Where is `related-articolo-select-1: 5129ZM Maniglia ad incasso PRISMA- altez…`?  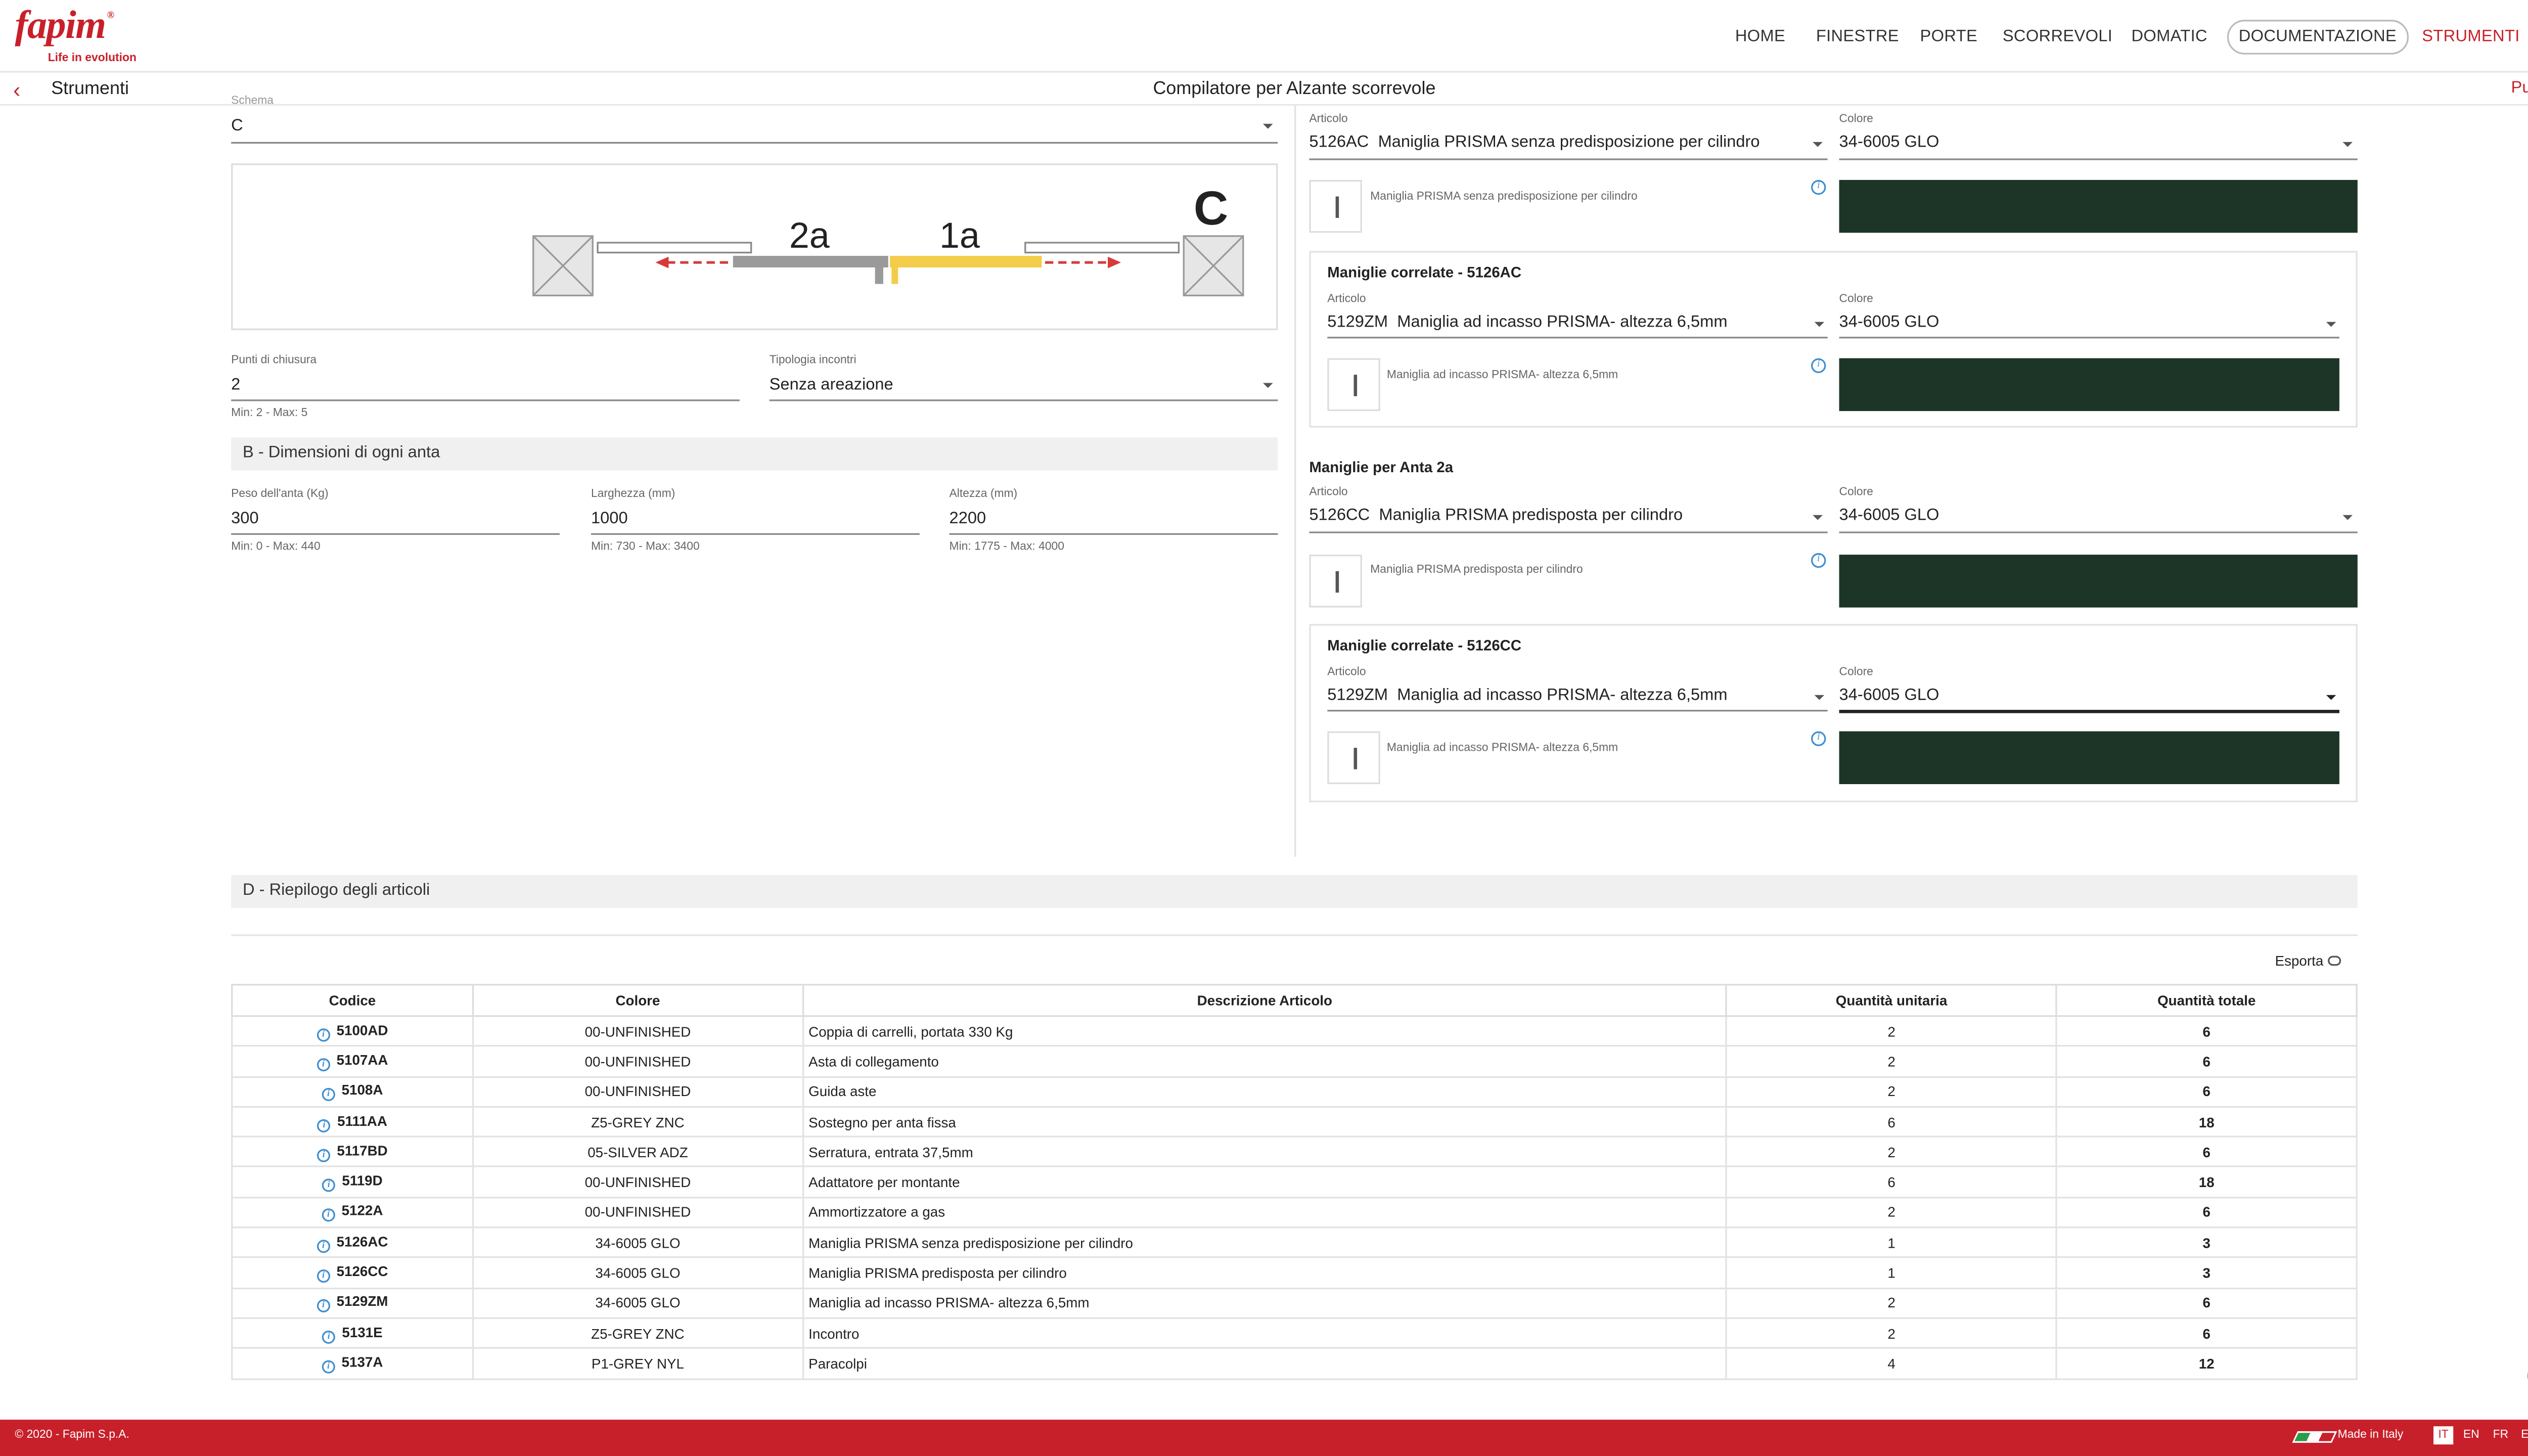
related-articolo-select-1: 5129ZM Maniglia ad incasso PRISMA- altez… is located at coordinates (1527, 322).